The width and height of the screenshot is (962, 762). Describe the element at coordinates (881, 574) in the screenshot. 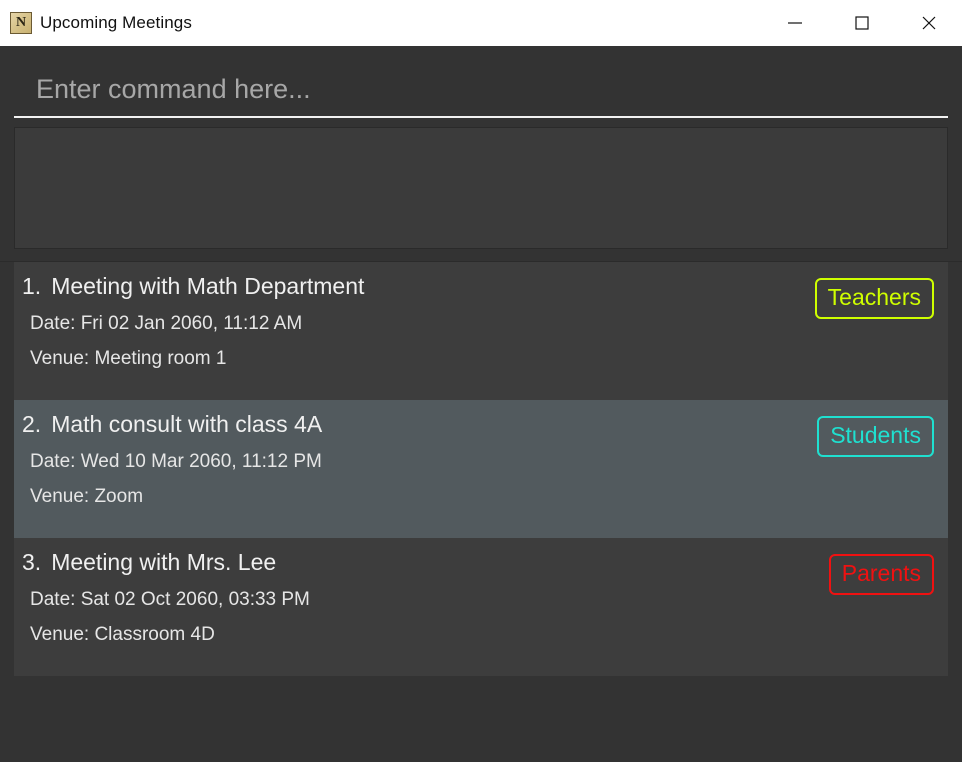

I see `meeting-tag-badge: Parents` at that location.